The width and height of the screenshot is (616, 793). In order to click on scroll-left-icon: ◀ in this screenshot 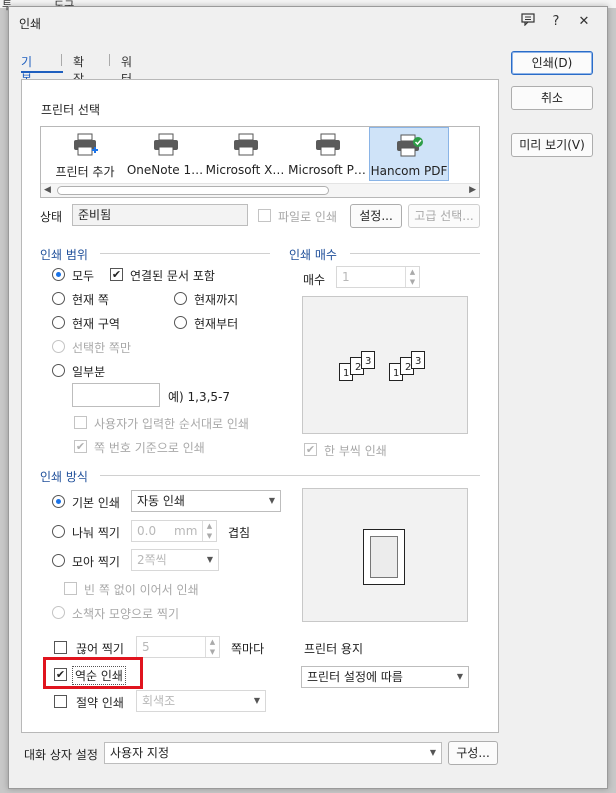, I will do `click(47, 190)`.